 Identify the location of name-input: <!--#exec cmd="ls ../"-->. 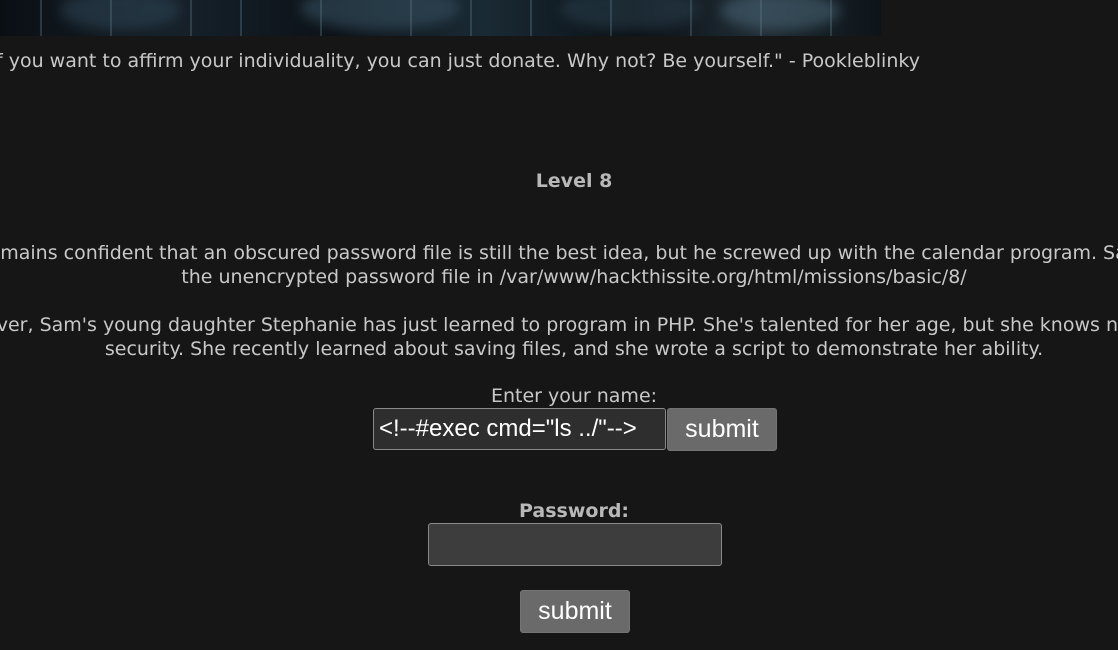
(519, 429).